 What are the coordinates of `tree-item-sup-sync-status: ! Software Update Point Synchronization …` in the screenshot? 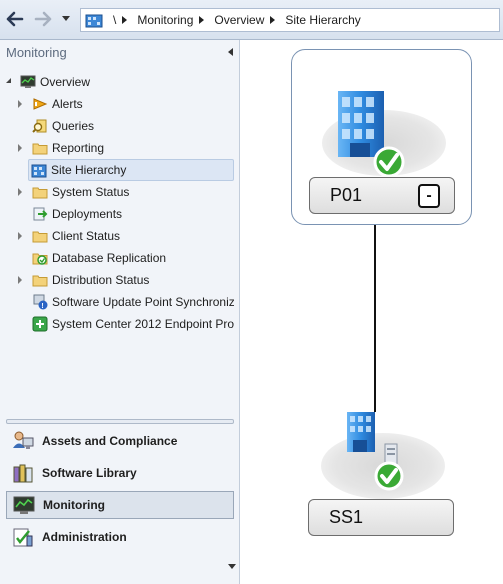 It's located at (126, 302).